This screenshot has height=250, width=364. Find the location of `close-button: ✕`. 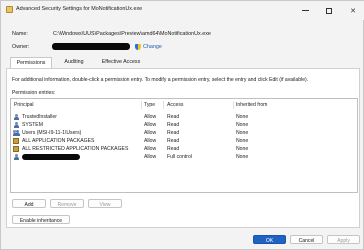

close-button: ✕ is located at coordinates (352, 10).